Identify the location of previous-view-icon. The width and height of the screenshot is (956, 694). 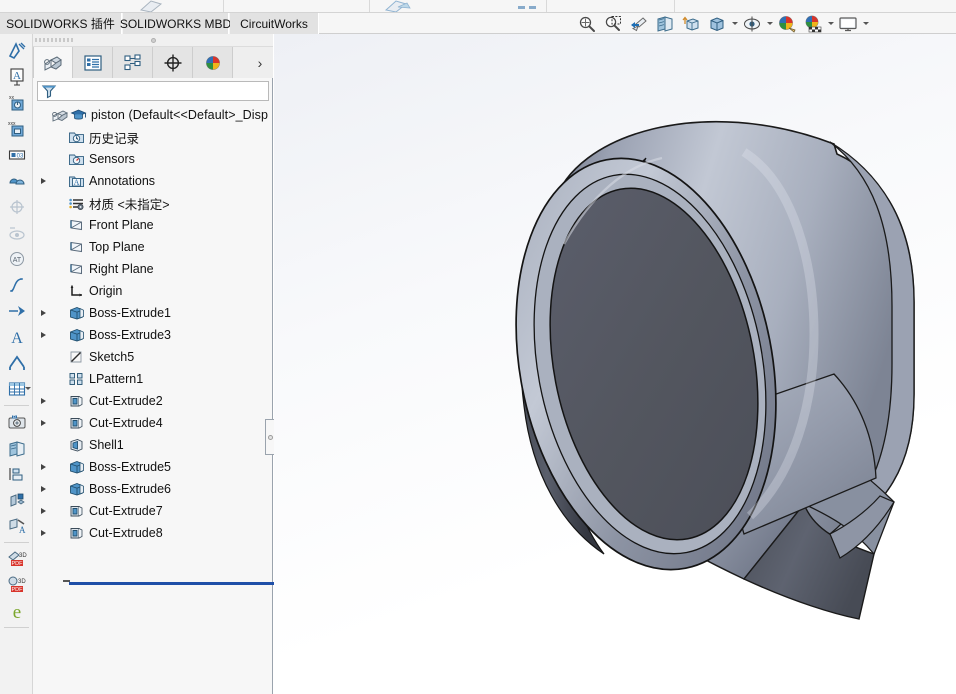
(639, 23).